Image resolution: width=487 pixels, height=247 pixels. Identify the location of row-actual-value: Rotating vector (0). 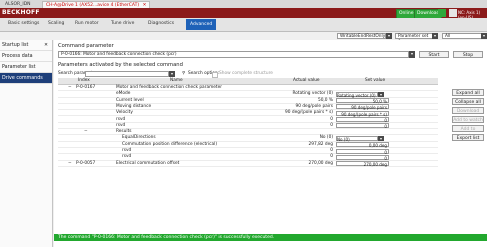
(312, 94).